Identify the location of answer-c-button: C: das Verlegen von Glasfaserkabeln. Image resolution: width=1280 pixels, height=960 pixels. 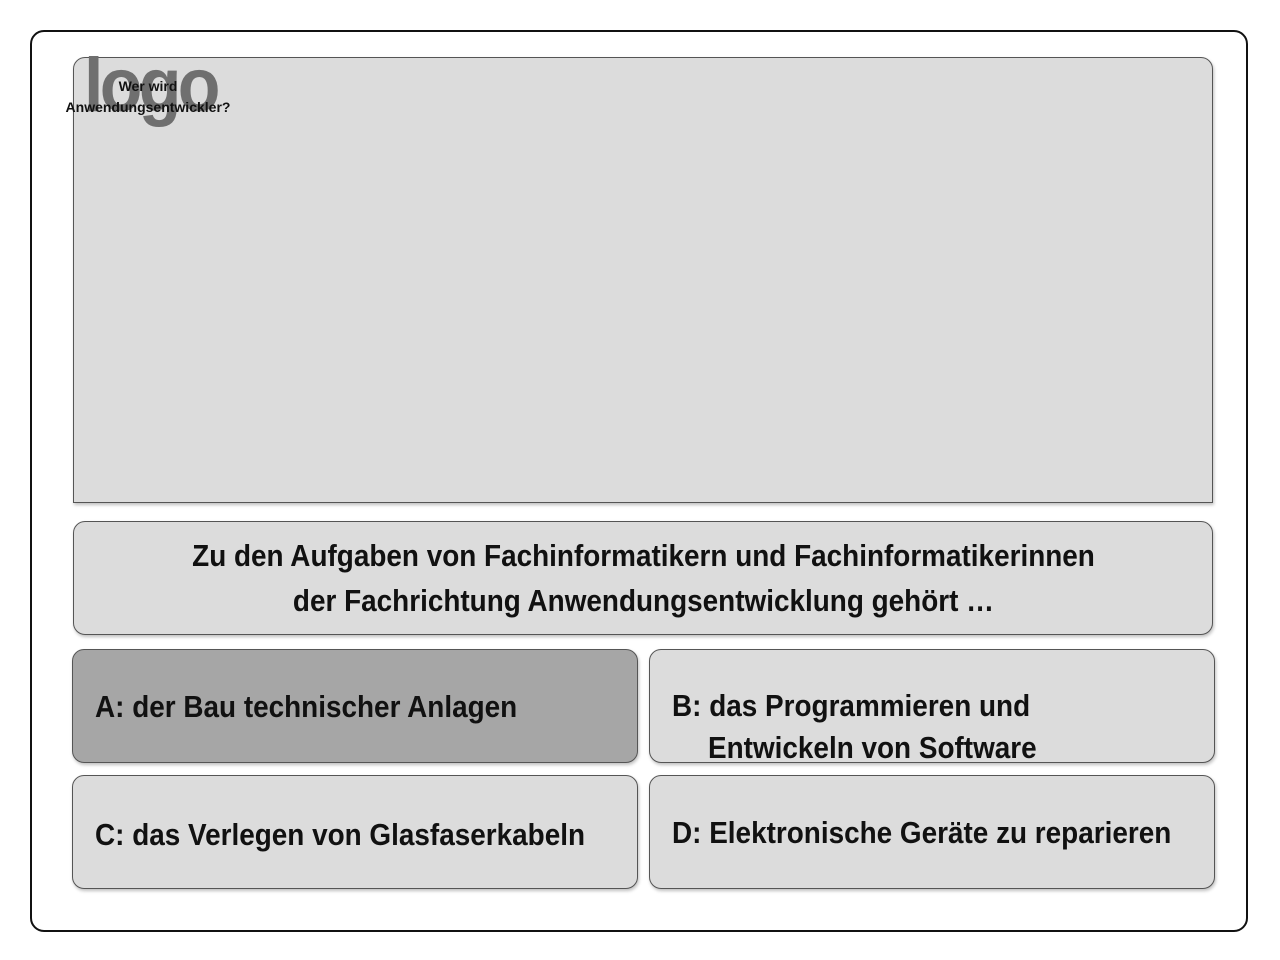
(355, 832).